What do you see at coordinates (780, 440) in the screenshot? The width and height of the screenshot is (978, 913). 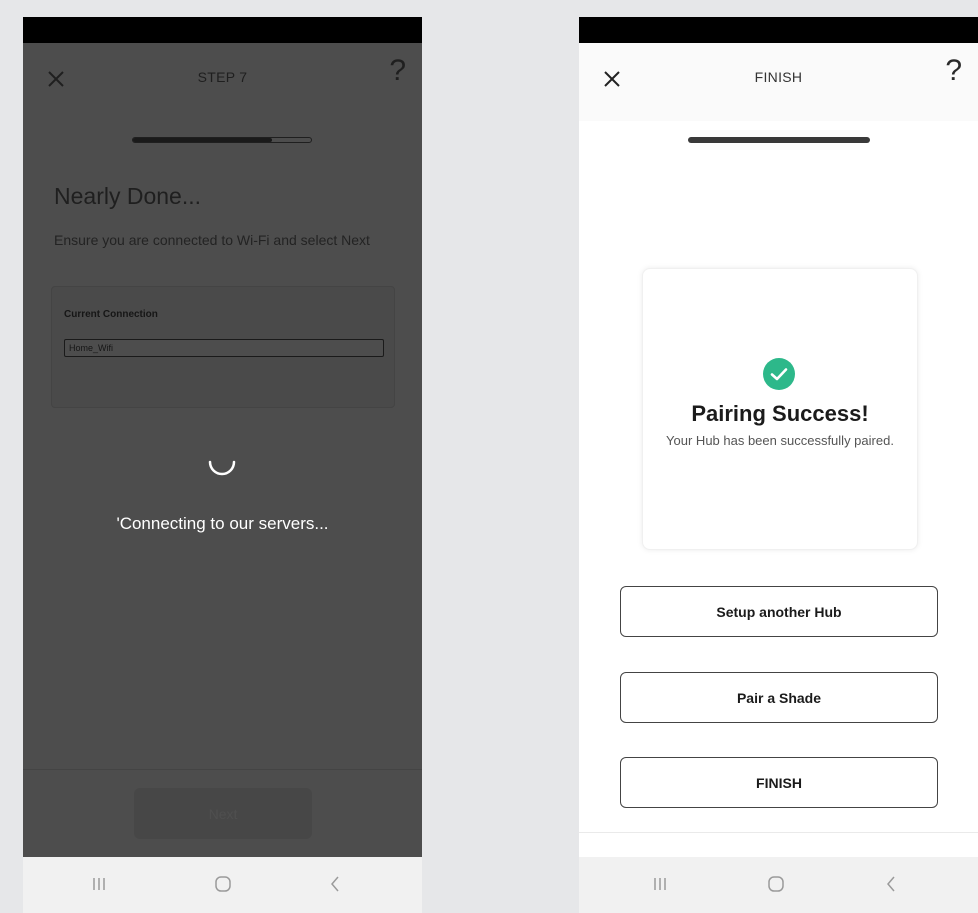 I see `success-description: Your Hub has been successfully paired.` at bounding box center [780, 440].